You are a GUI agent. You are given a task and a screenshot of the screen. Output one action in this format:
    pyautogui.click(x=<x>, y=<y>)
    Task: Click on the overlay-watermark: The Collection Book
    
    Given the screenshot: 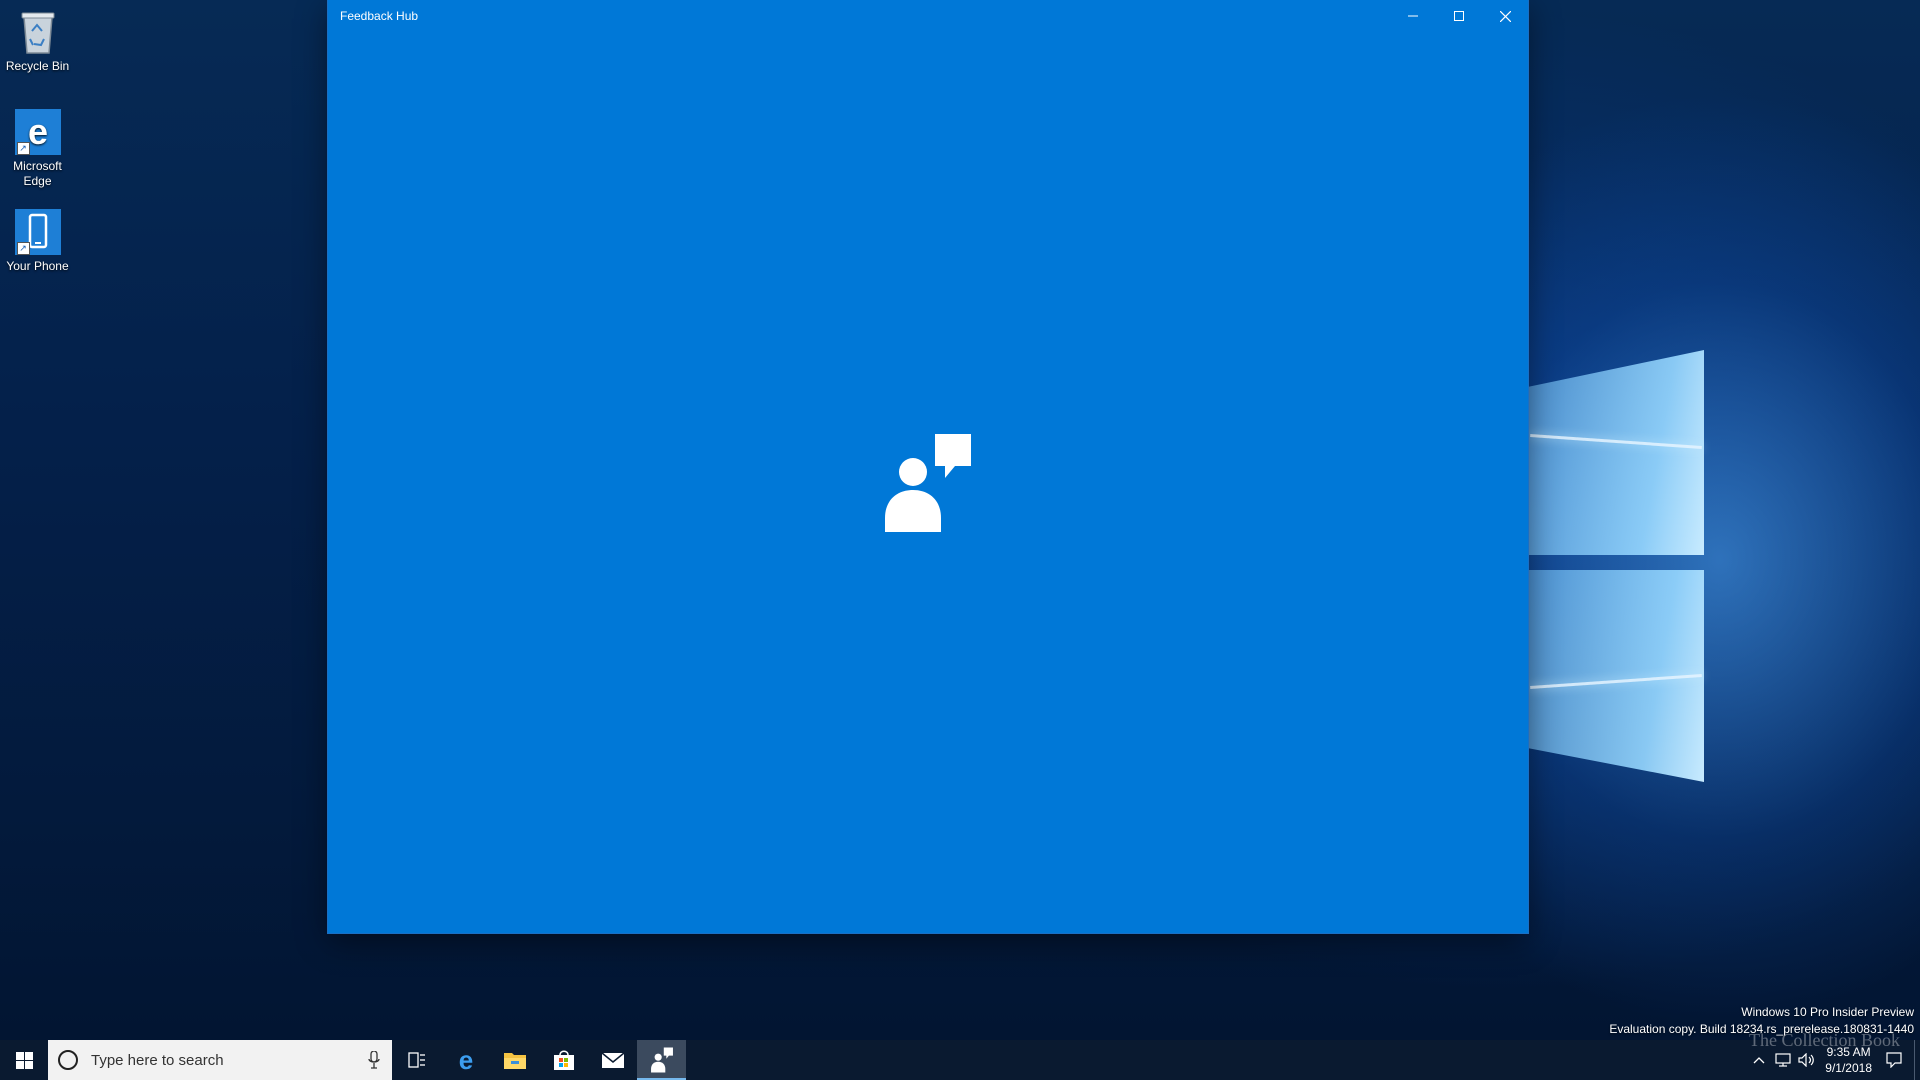 What is the action you would take?
    pyautogui.click(x=1824, y=1040)
    